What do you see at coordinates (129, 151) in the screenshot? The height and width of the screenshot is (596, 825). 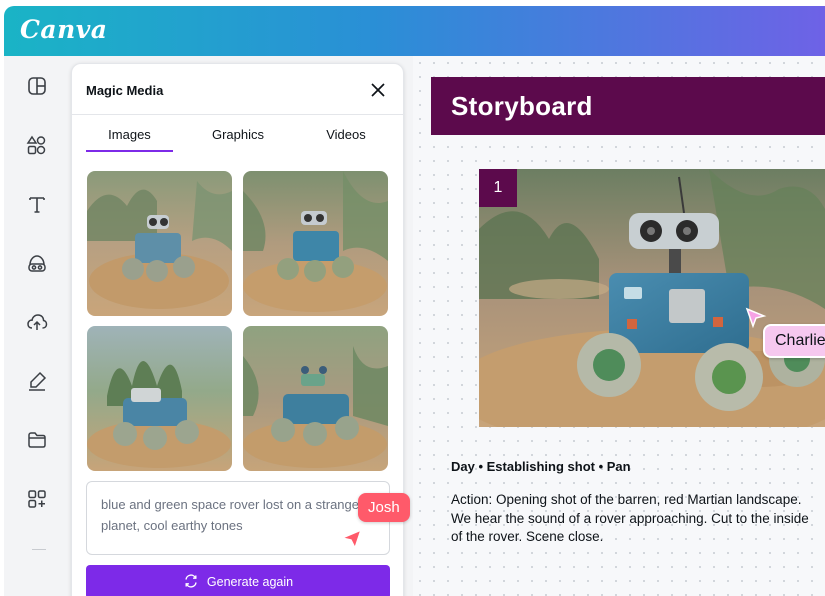 I see `active-tab-indicator` at bounding box center [129, 151].